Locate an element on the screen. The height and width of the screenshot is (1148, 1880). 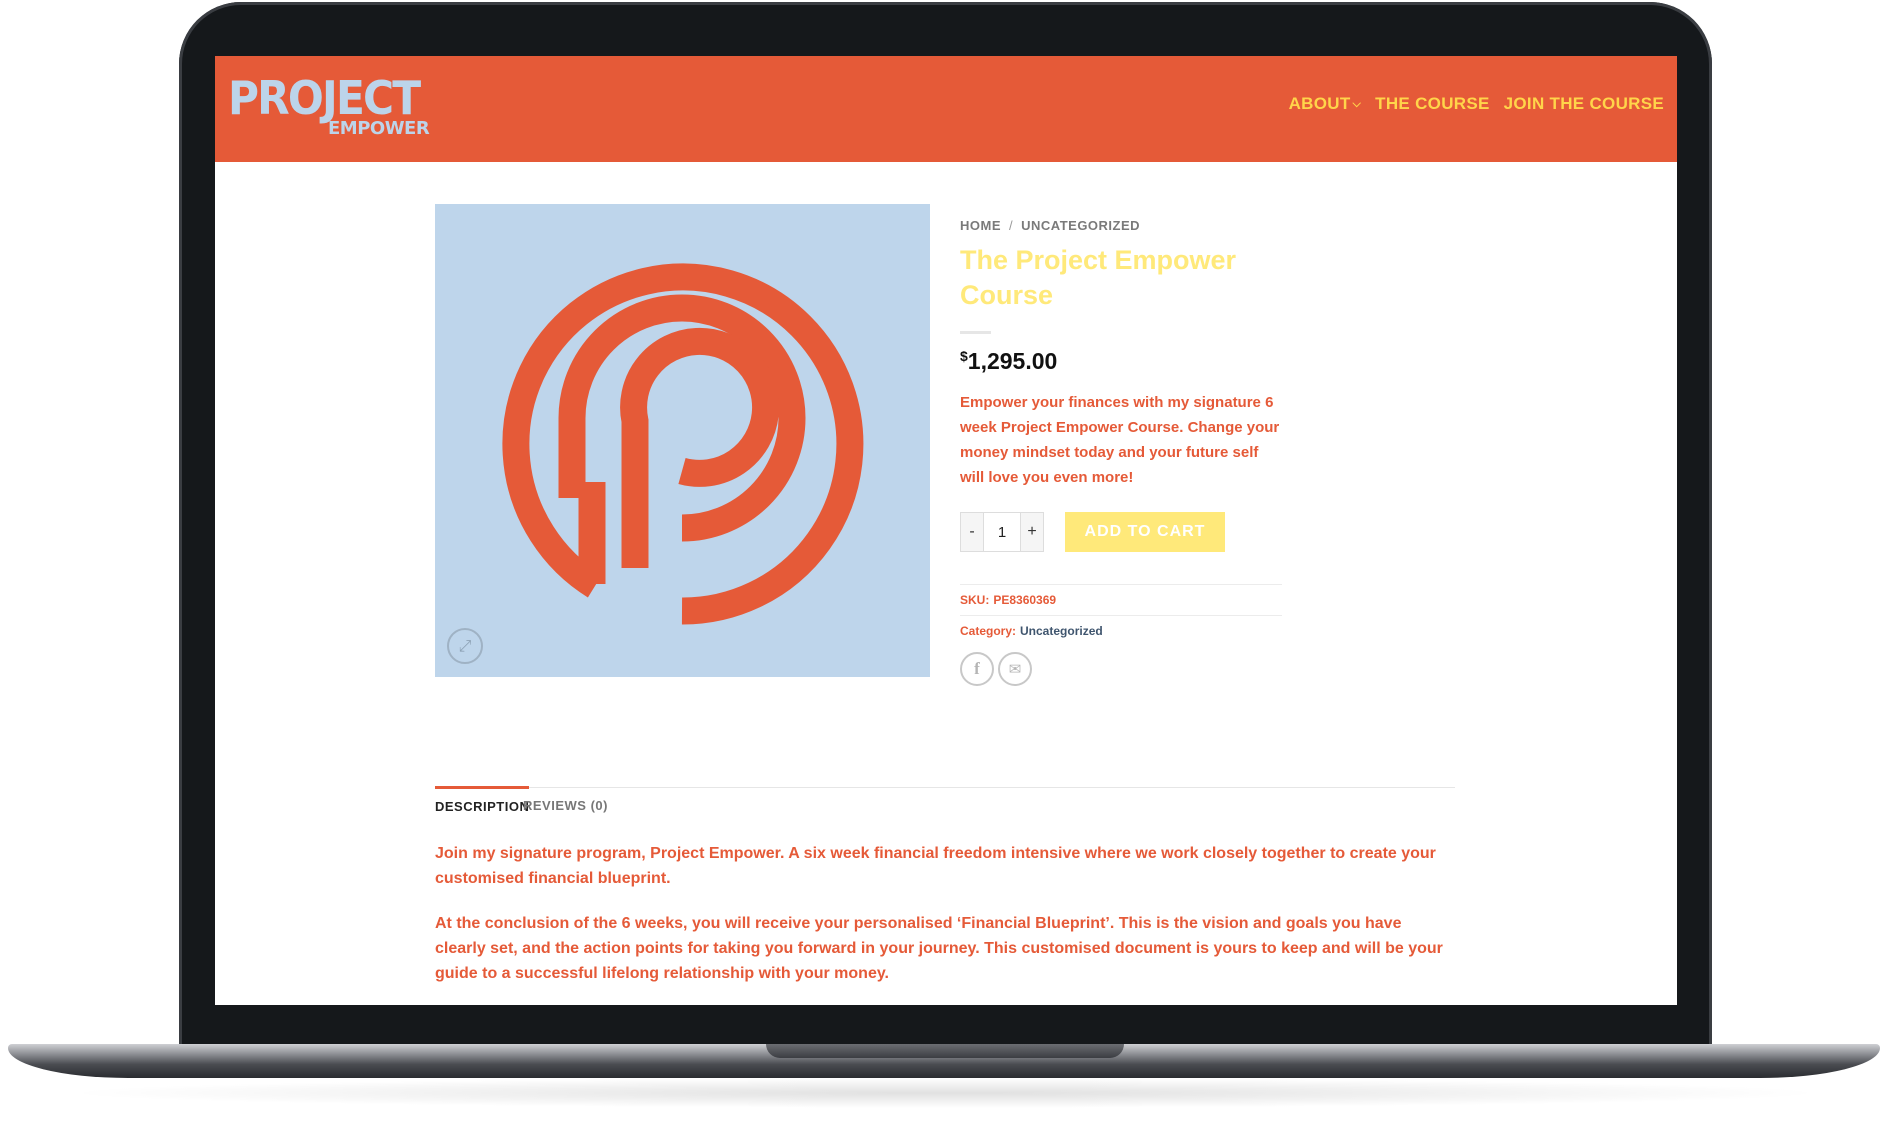
category-row: Category: Uncategorized is located at coordinates (1121, 631).